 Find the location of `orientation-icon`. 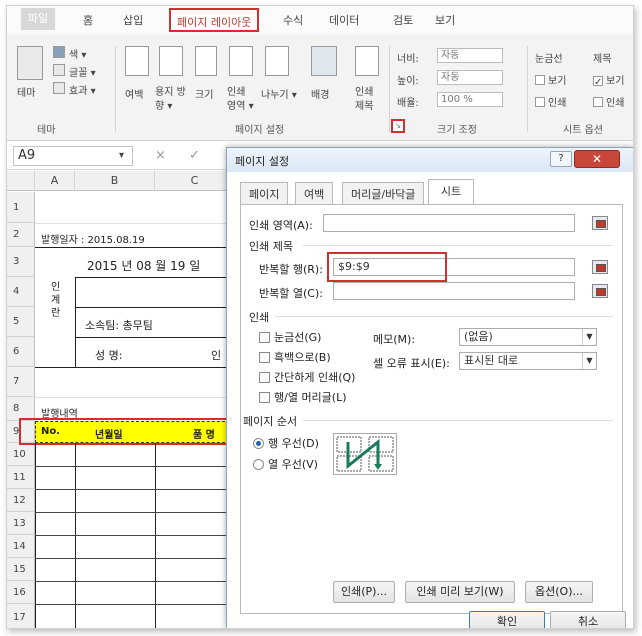

orientation-icon is located at coordinates (171, 61).